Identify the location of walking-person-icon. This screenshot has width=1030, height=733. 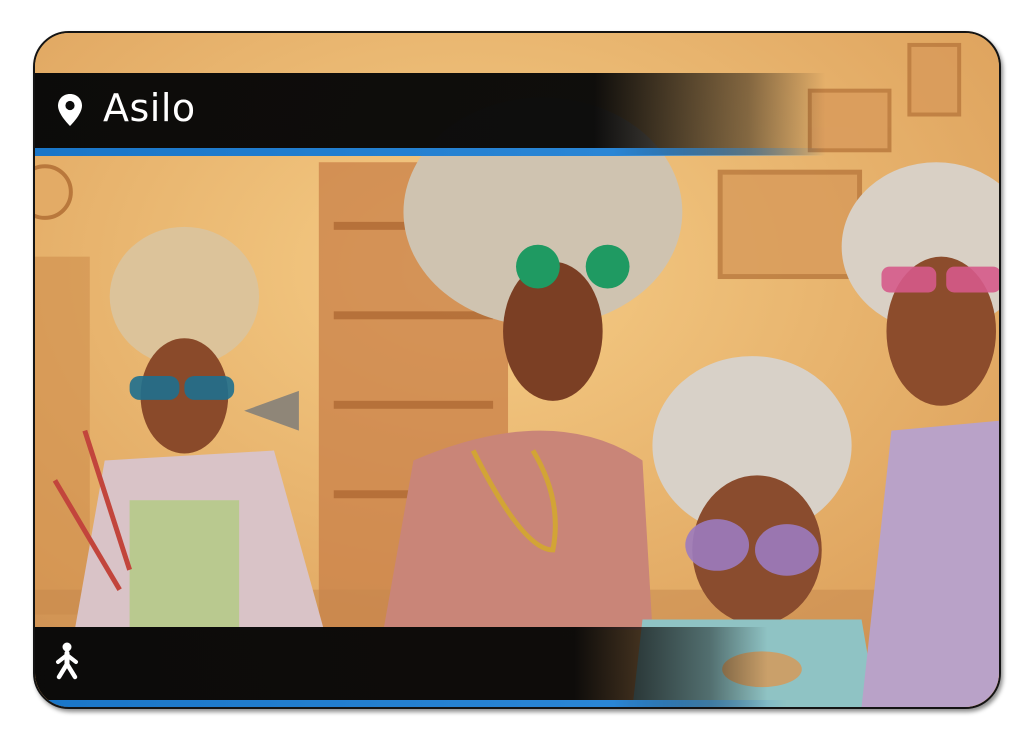
(67, 661).